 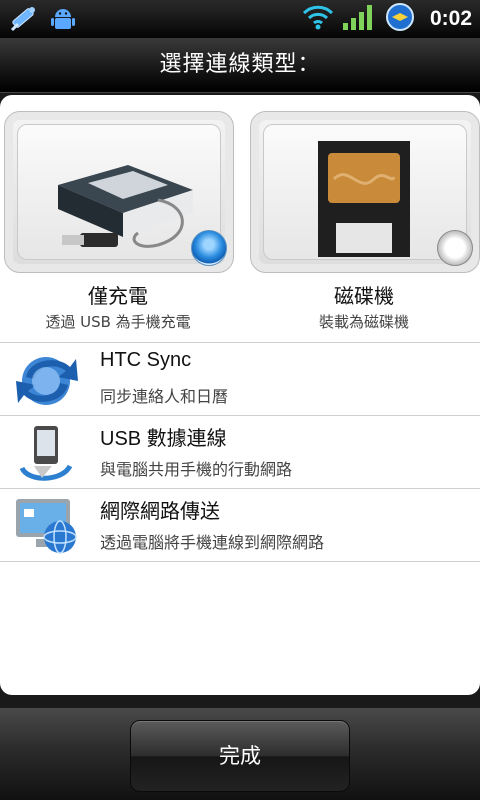 I want to click on bottom-bar: 完成, so click(x=240, y=754).